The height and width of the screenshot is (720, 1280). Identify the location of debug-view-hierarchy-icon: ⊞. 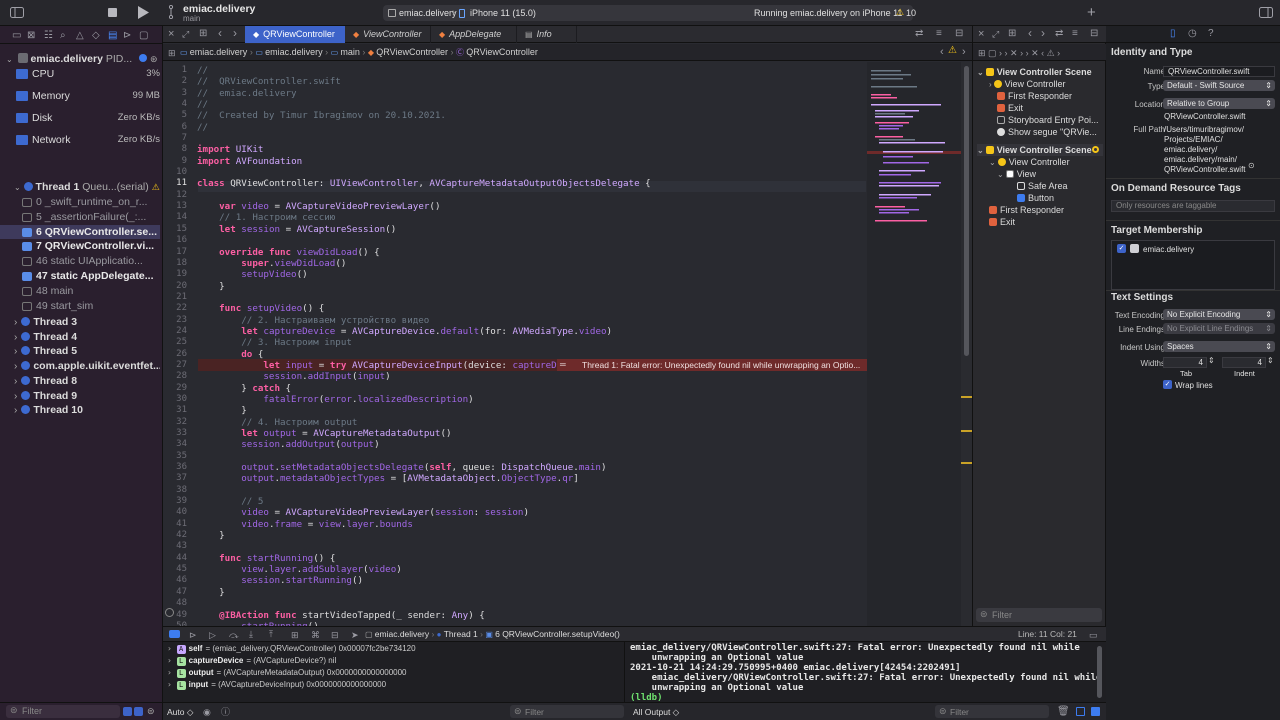
(295, 635).